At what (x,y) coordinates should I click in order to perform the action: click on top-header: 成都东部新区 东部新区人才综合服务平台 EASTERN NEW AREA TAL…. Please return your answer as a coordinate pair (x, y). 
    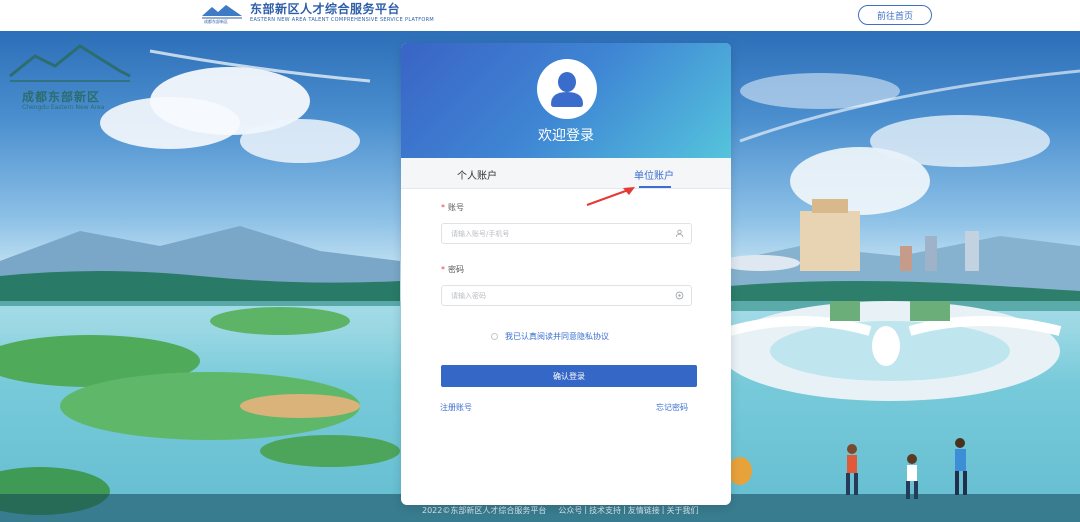
    Looking at the image, I should click on (540, 15).